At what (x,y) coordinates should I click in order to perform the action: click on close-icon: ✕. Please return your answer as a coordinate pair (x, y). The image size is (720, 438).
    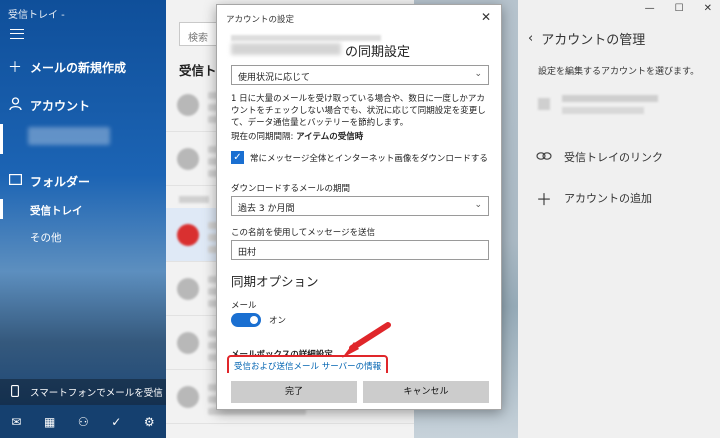
    Looking at the image, I should click on (708, 8).